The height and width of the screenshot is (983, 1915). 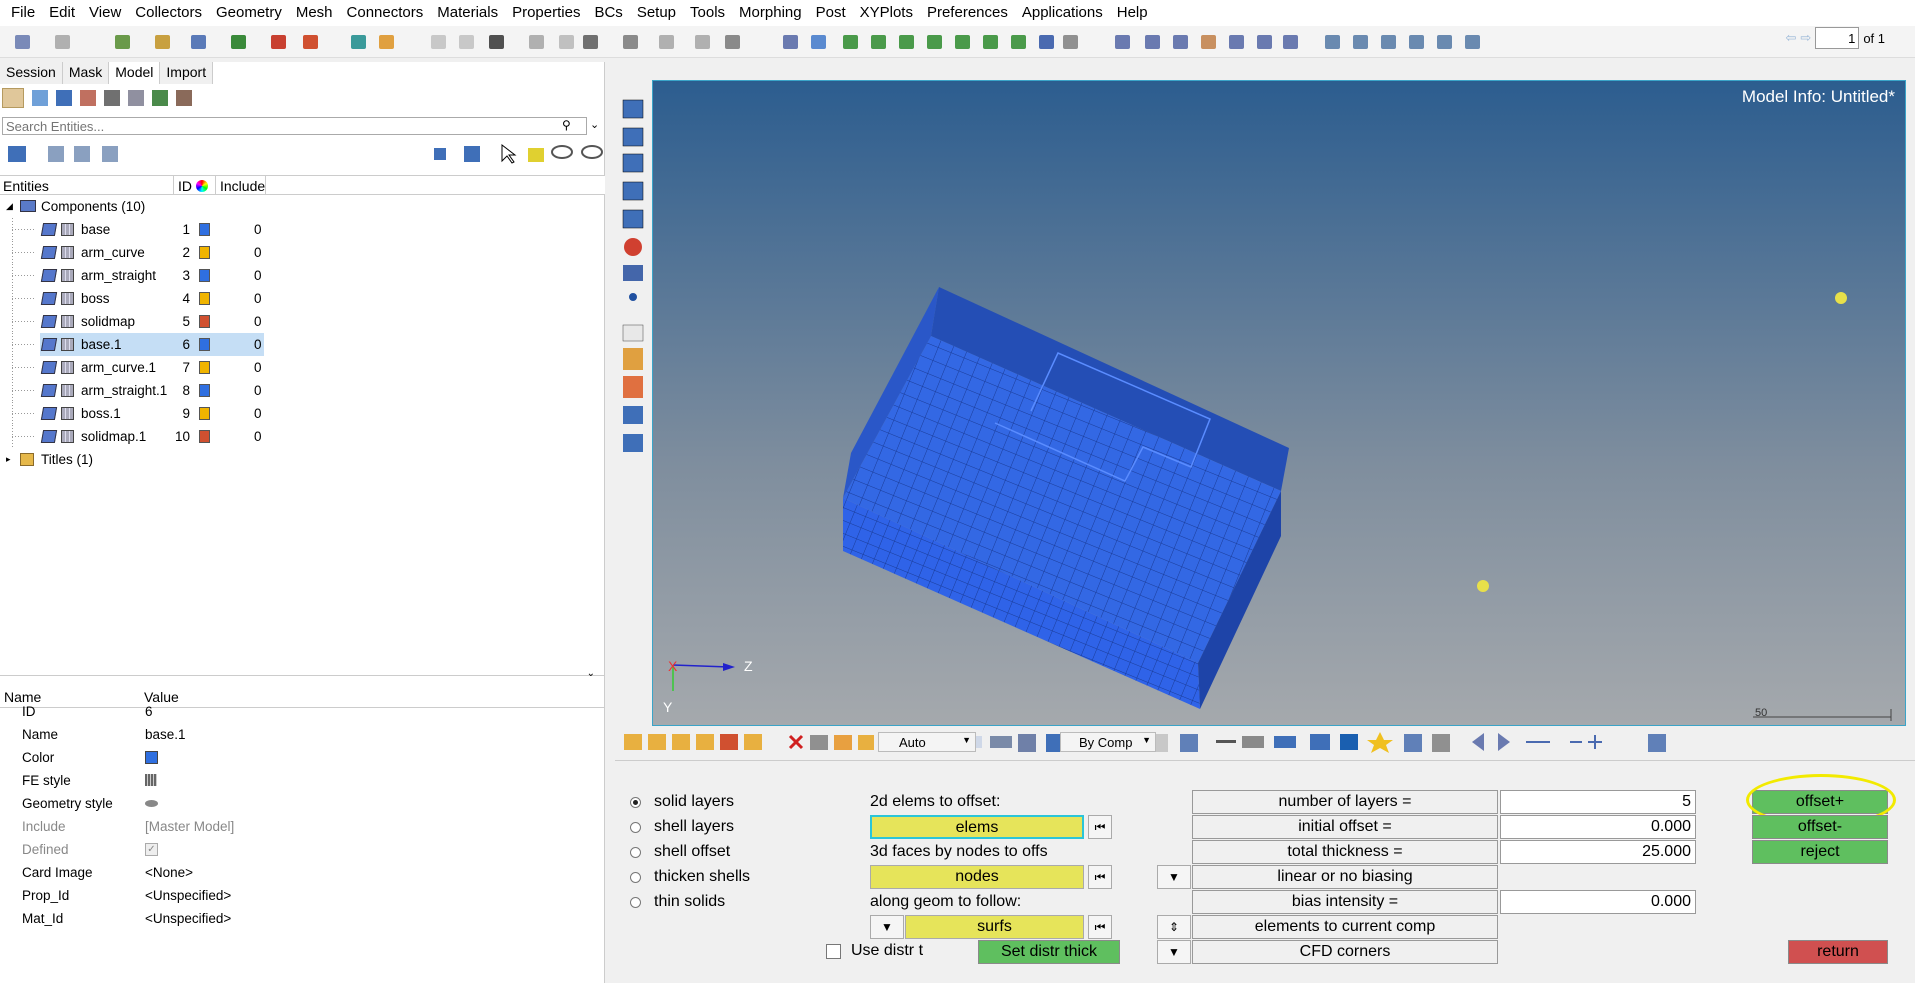 What do you see at coordinates (879, 42) in the screenshot?
I see `toolbar-tool-24-icon` at bounding box center [879, 42].